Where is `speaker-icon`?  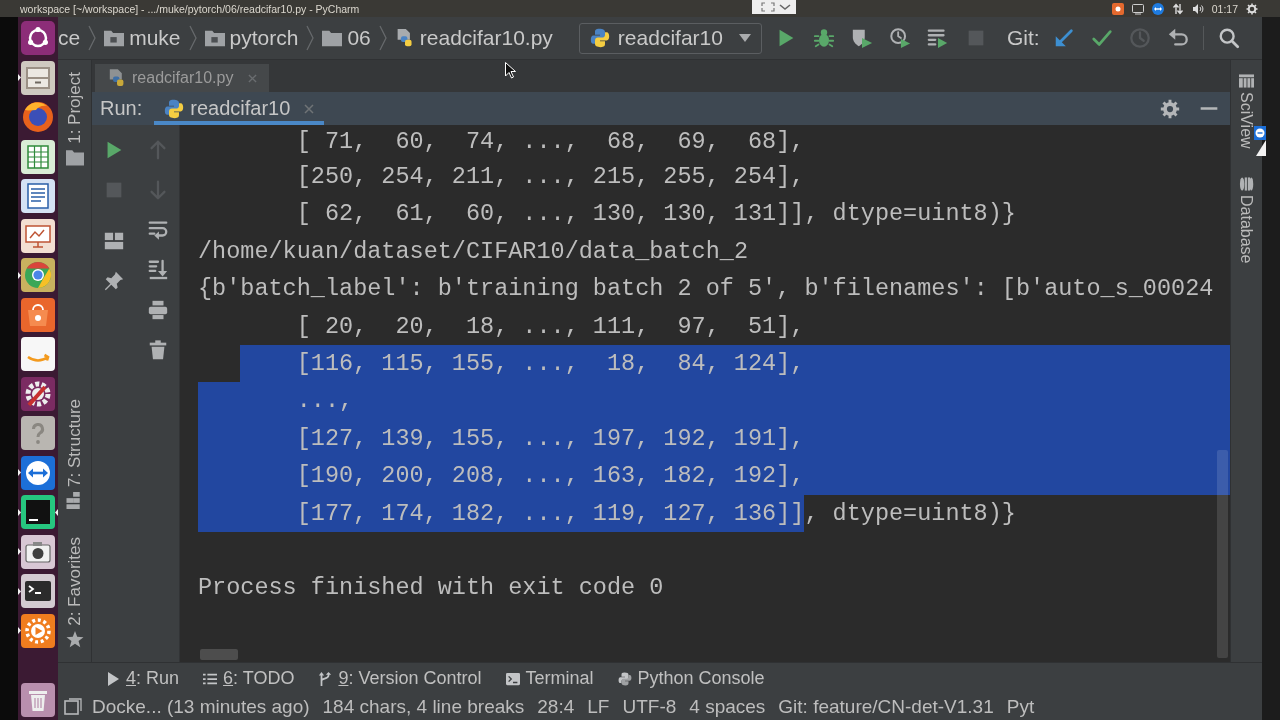
speaker-icon is located at coordinates (1197, 8).